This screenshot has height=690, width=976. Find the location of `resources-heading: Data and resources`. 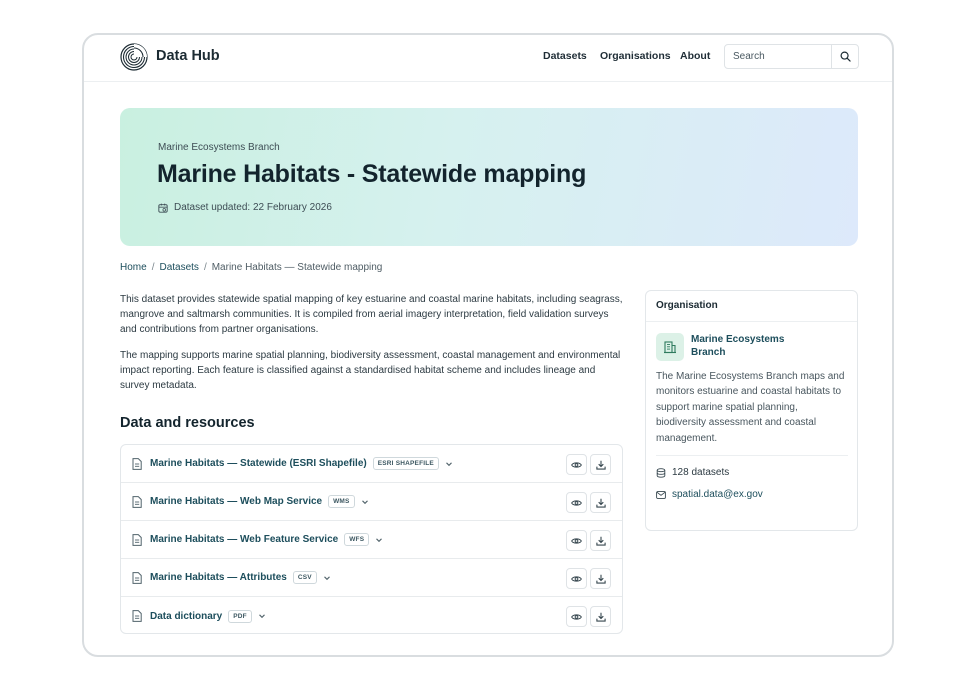

resources-heading: Data and resources is located at coordinates (187, 423).